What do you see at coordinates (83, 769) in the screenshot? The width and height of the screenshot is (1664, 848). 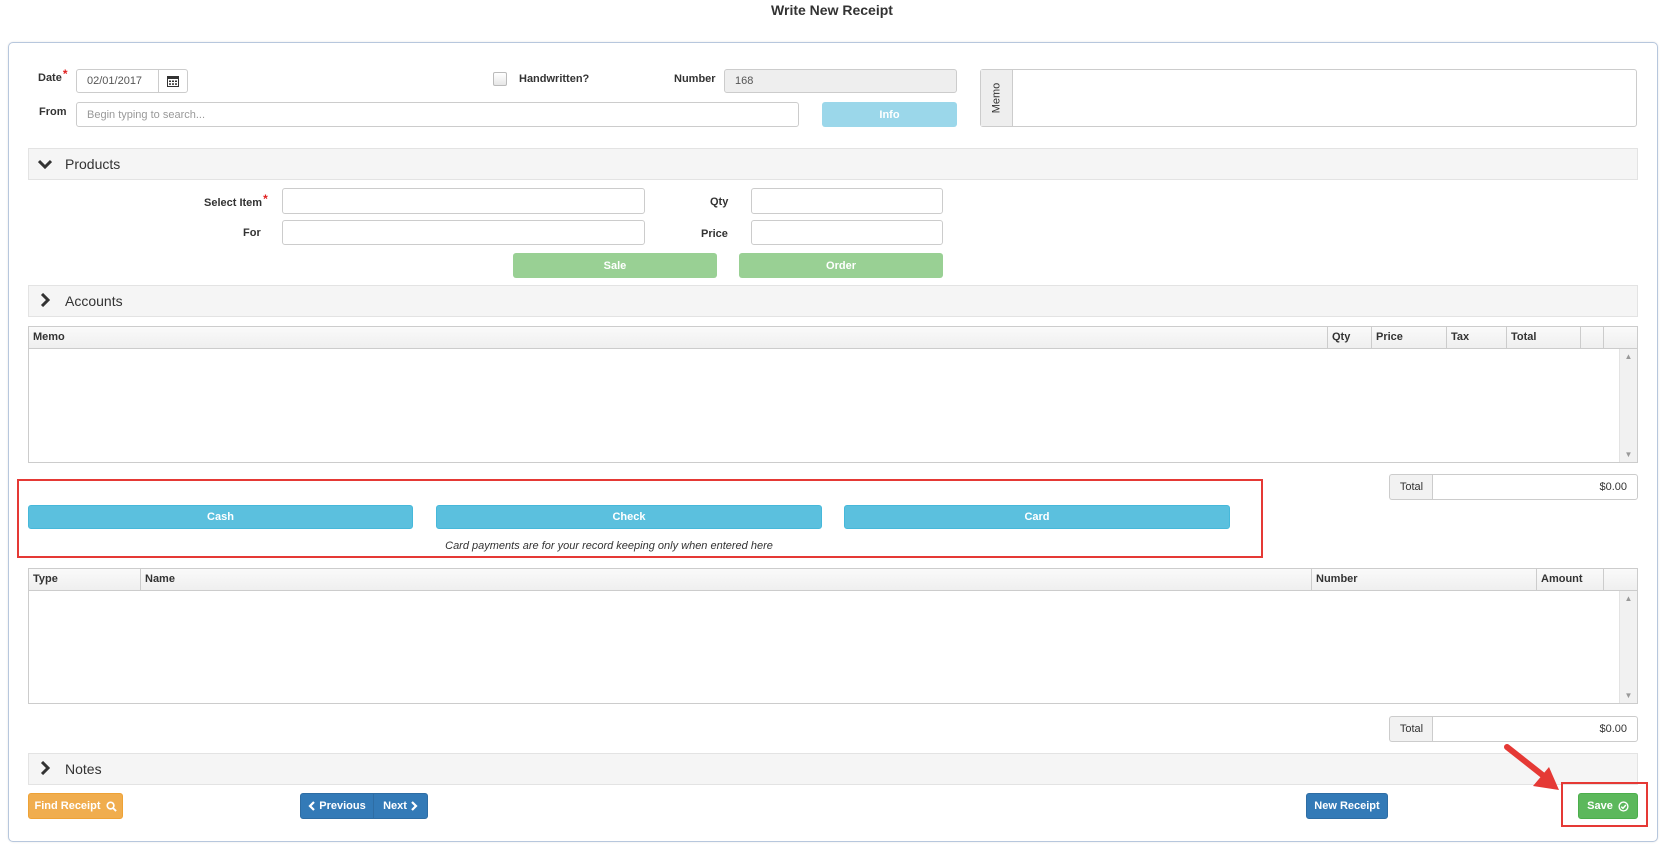 I see `notes-title: Notes` at bounding box center [83, 769].